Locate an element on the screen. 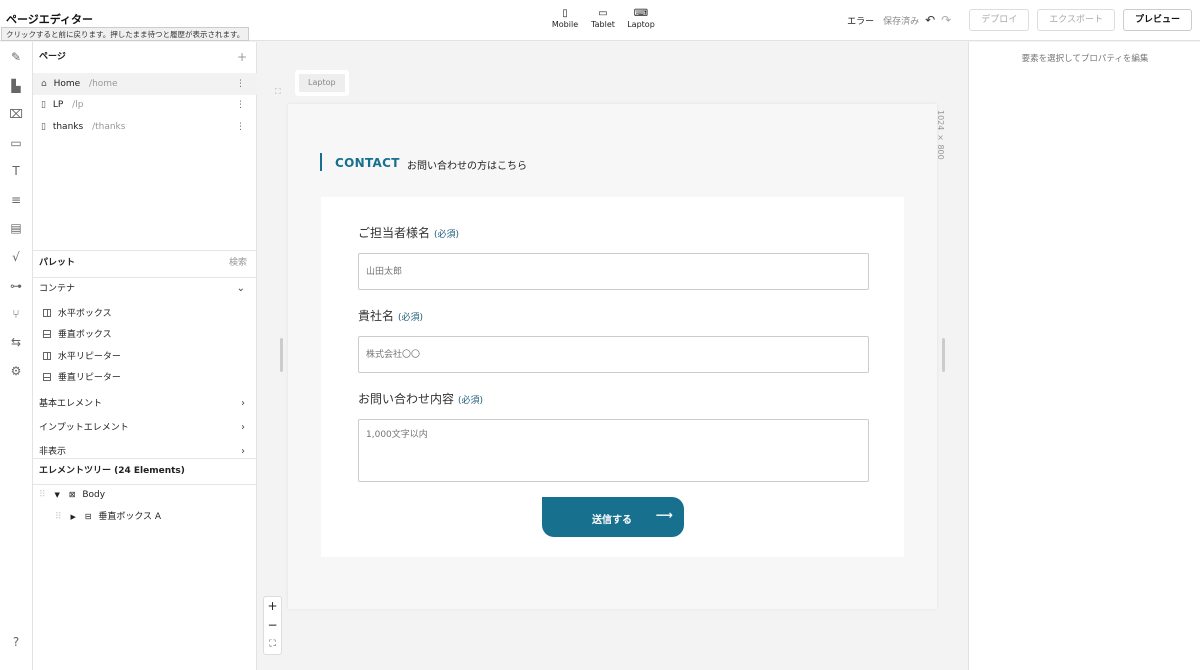 This screenshot has width=1200, height=670. flow-icon: ⊶ is located at coordinates (16, 286).